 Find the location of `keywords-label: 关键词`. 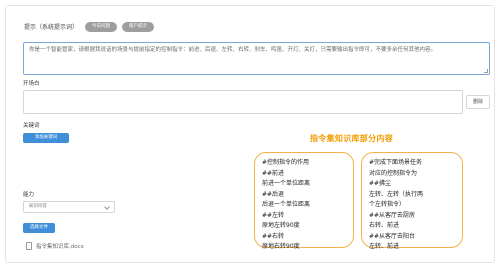

keywords-label: 关键词 is located at coordinates (31, 126).